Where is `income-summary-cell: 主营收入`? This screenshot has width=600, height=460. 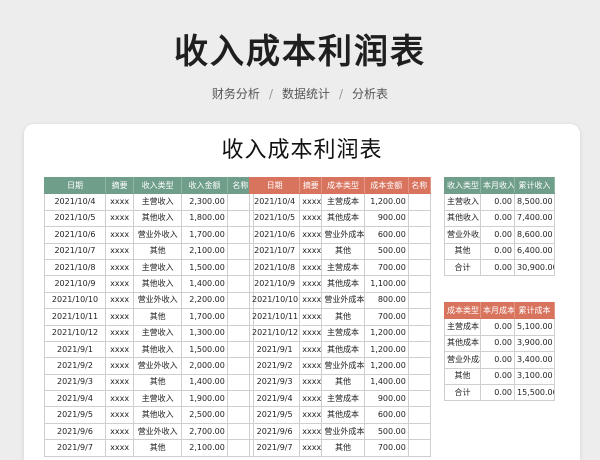
income-summary-cell: 主营收入 is located at coordinates (462, 202).